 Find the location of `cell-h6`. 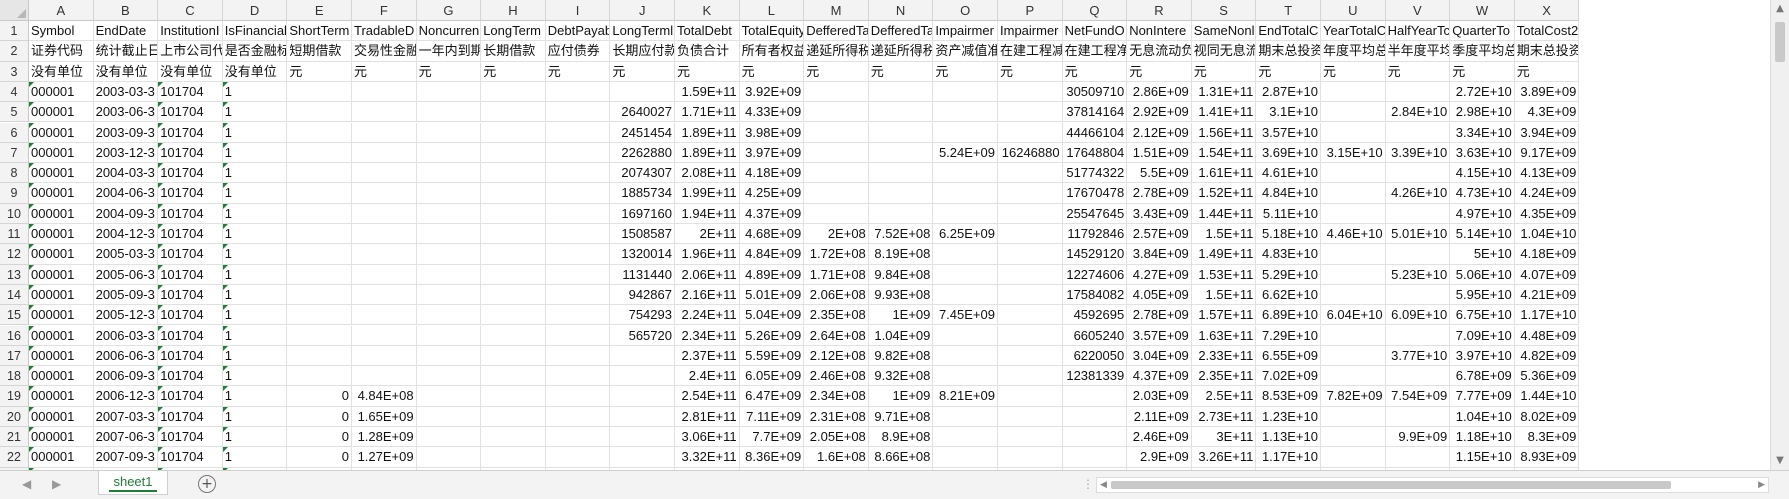

cell-h6 is located at coordinates (513, 132).